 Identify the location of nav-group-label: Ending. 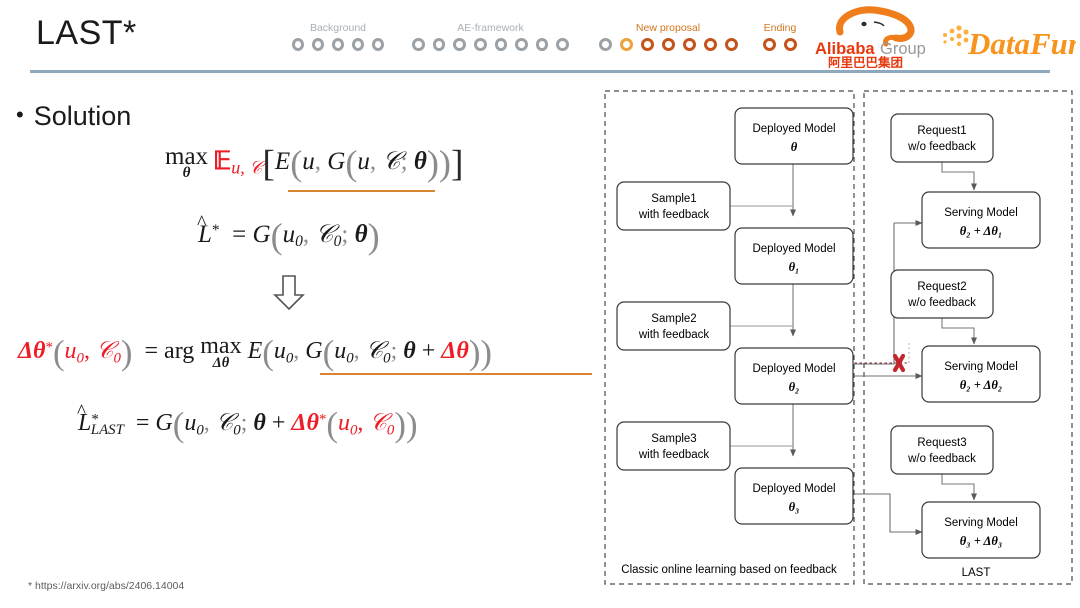
(780, 28).